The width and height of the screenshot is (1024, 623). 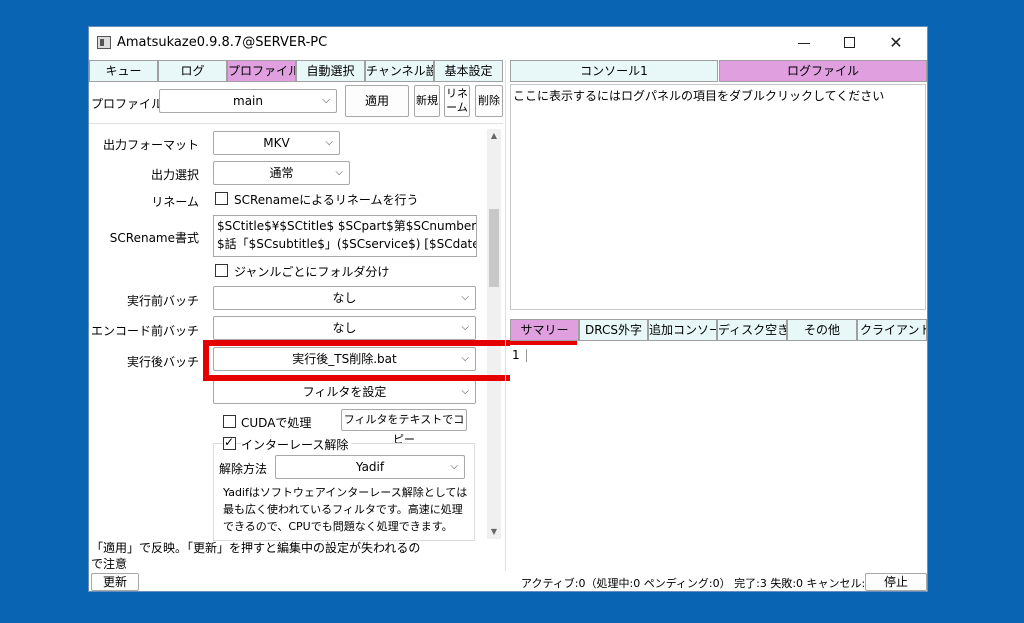 I want to click on tab-log-file: ログファイル, so click(x=823, y=71).